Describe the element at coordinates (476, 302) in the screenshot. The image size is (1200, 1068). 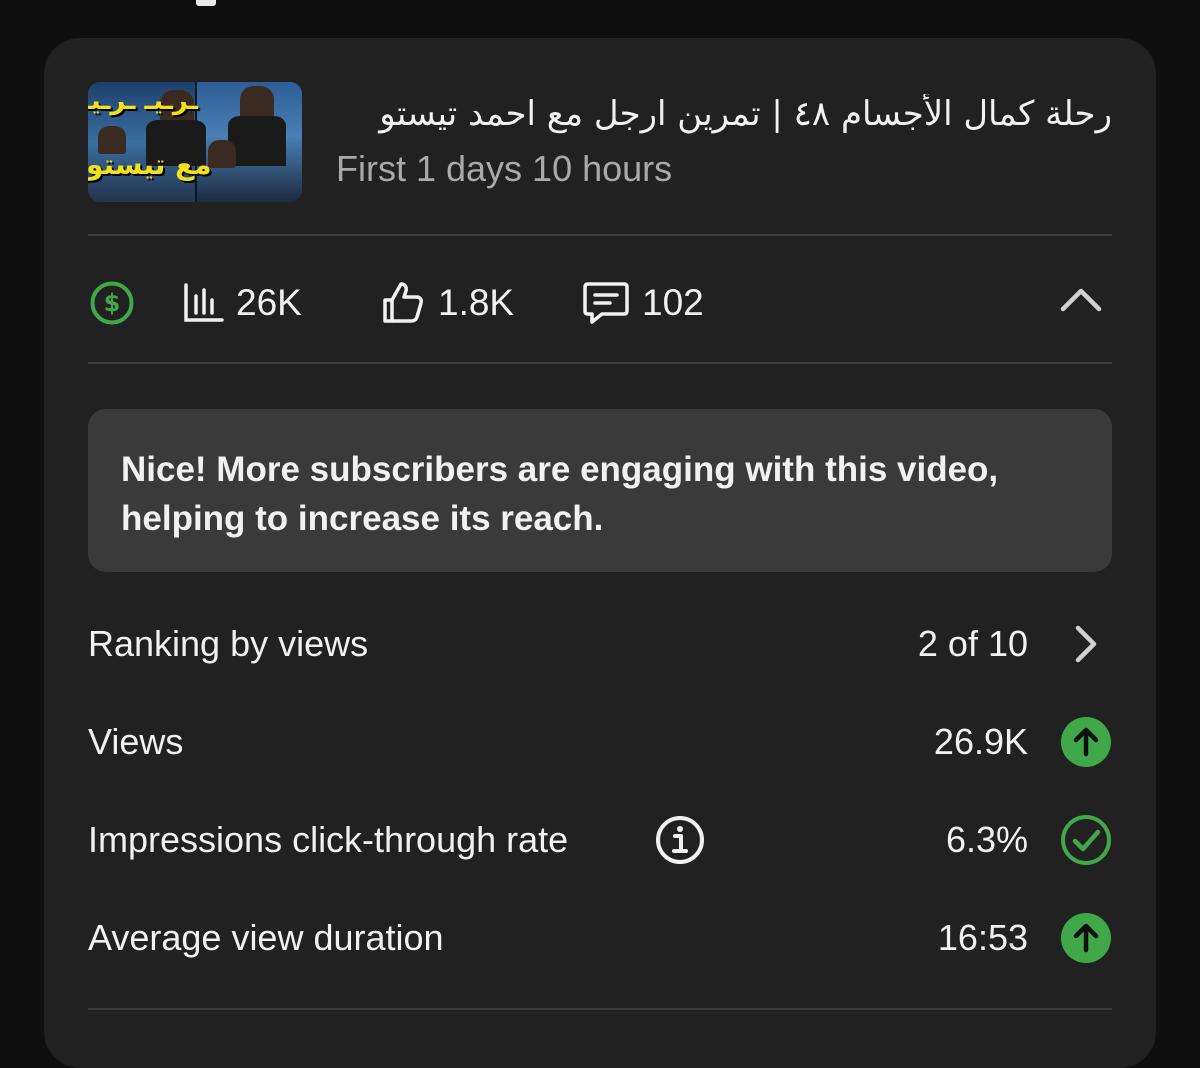
I see `likes-count: 1.8K` at that location.